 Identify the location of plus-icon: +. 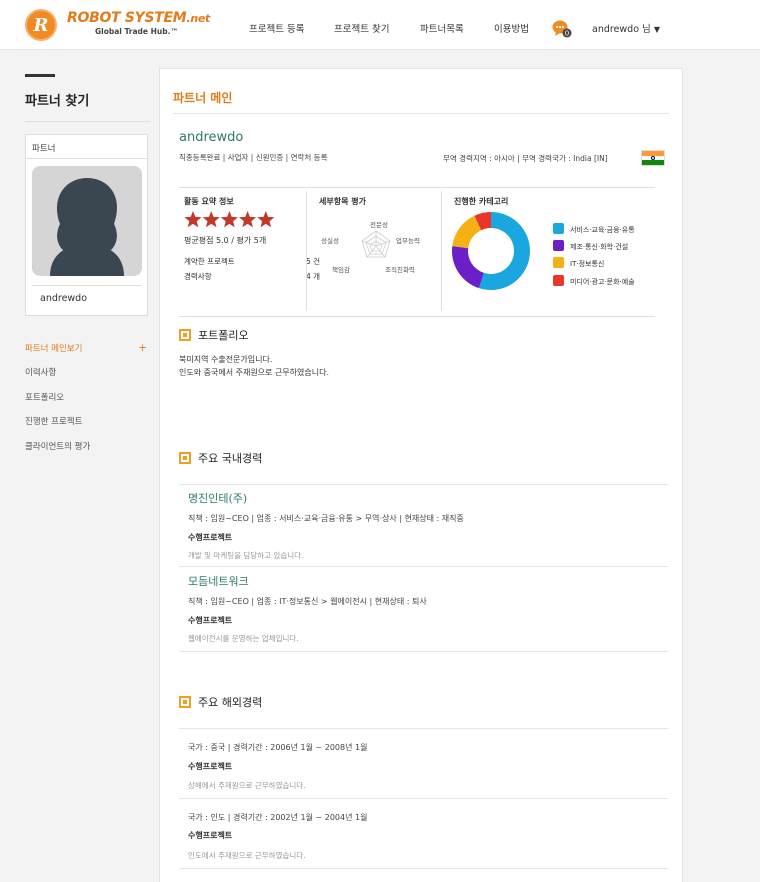
(142, 347).